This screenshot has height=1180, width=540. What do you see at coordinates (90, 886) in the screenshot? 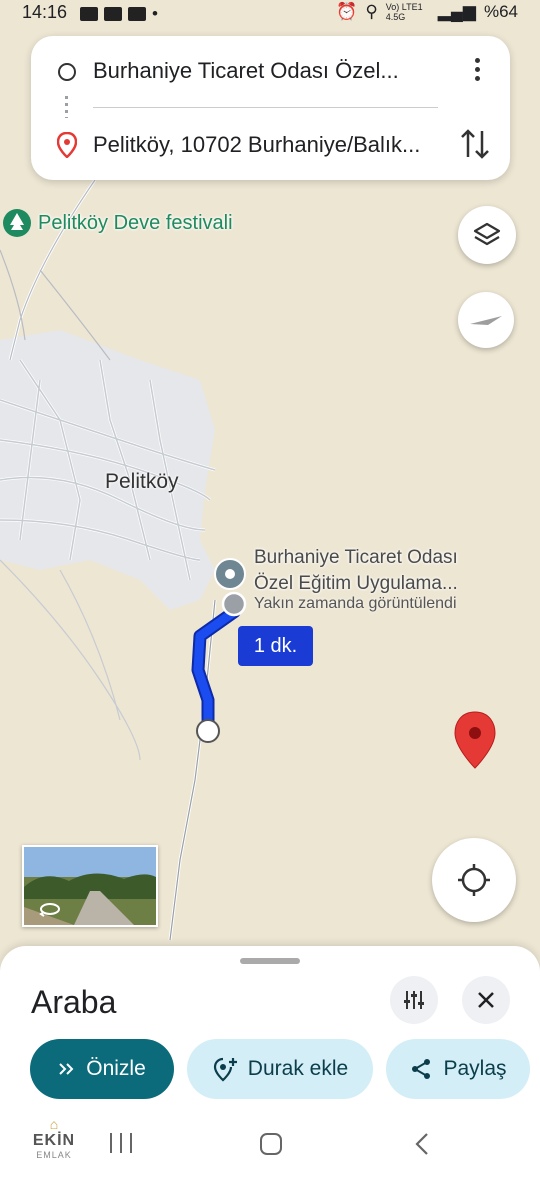
I see `street-view-thumbnail` at bounding box center [90, 886].